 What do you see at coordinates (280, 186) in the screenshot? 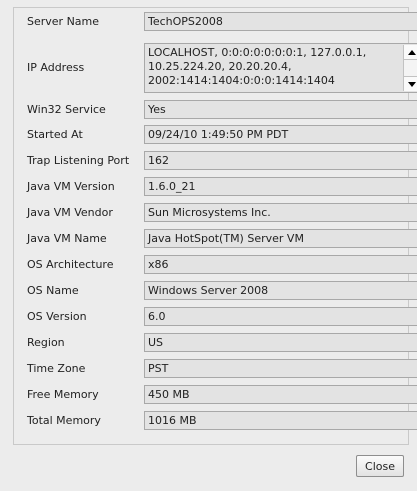
I see `jvm-version-field: 1.6.0_21` at bounding box center [280, 186].